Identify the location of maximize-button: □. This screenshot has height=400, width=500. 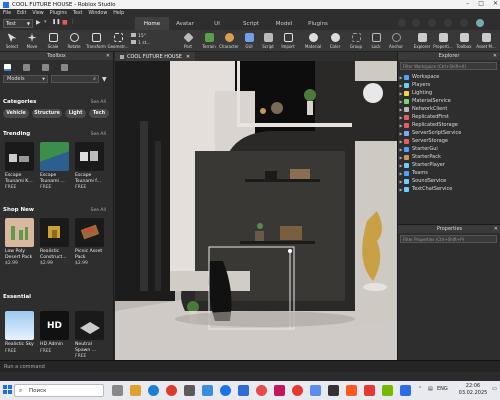
(481, 3).